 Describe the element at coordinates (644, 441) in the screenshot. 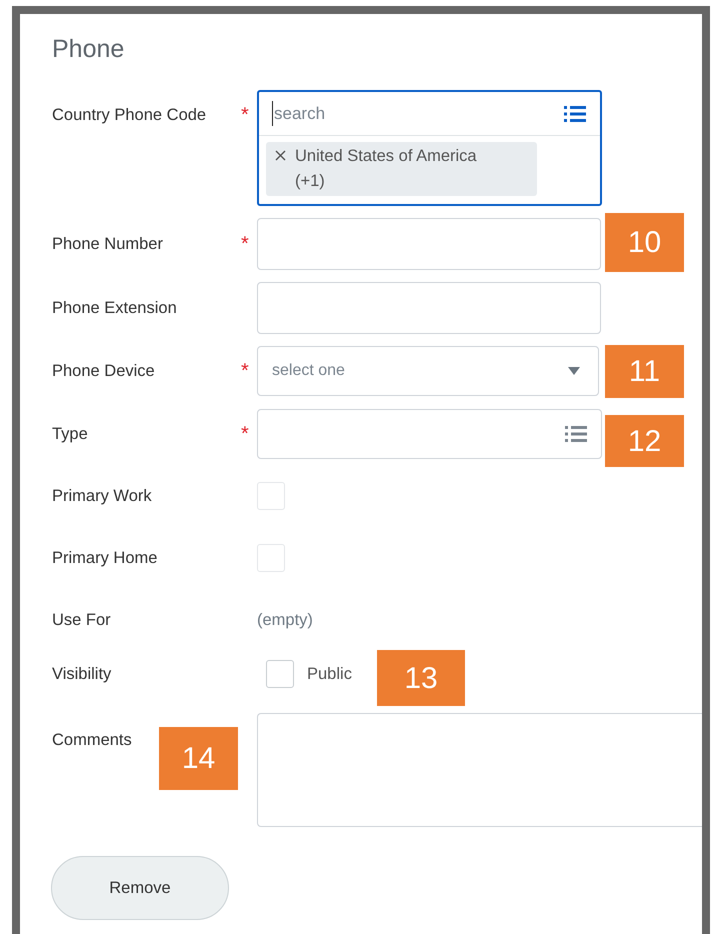

I see `callout-badge: 12` at that location.